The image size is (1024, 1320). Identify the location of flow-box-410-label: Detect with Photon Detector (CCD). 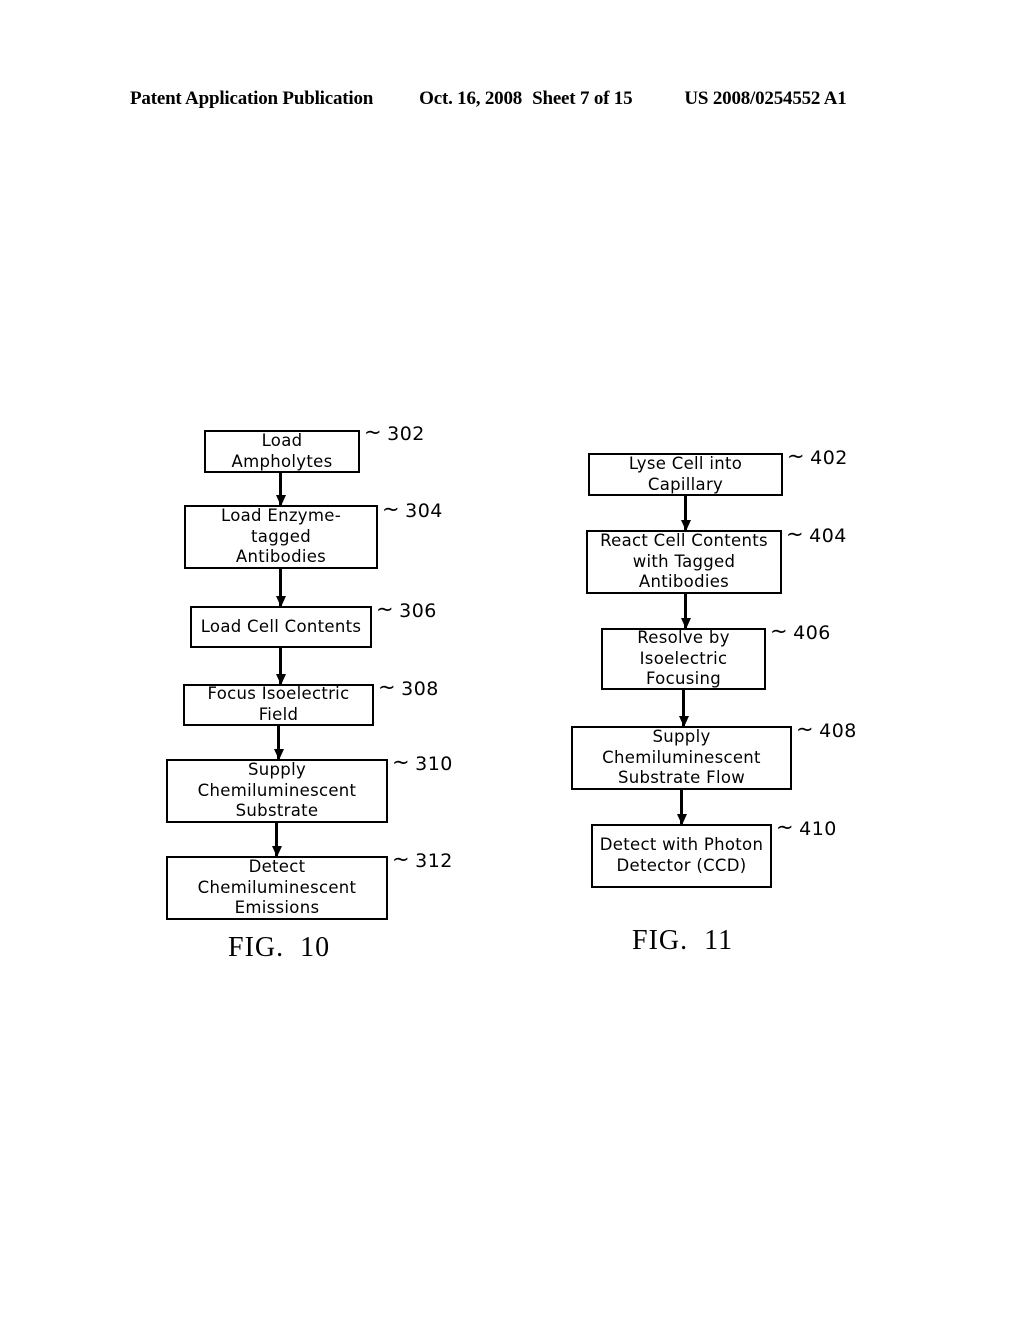
(681, 855).